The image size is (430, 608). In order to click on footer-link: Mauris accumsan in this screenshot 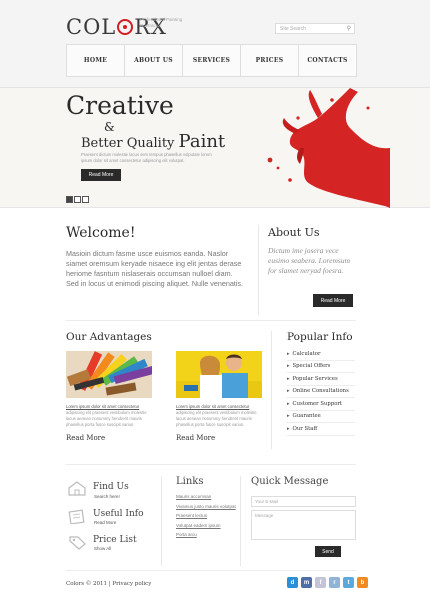, I will do `click(206, 499)`.